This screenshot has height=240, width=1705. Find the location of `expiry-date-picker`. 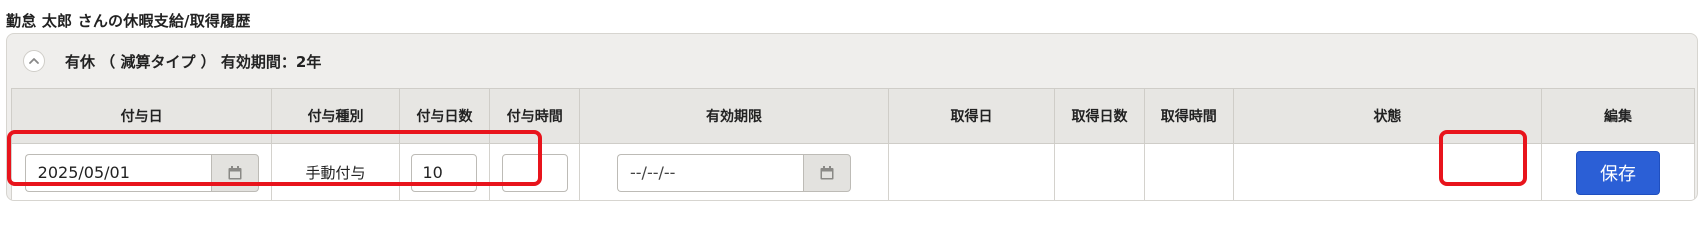

expiry-date-picker is located at coordinates (734, 172).